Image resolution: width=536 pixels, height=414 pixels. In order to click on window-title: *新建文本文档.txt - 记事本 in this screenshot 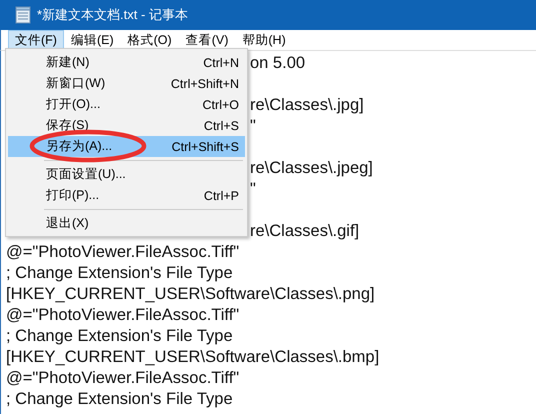, I will do `click(112, 15)`.